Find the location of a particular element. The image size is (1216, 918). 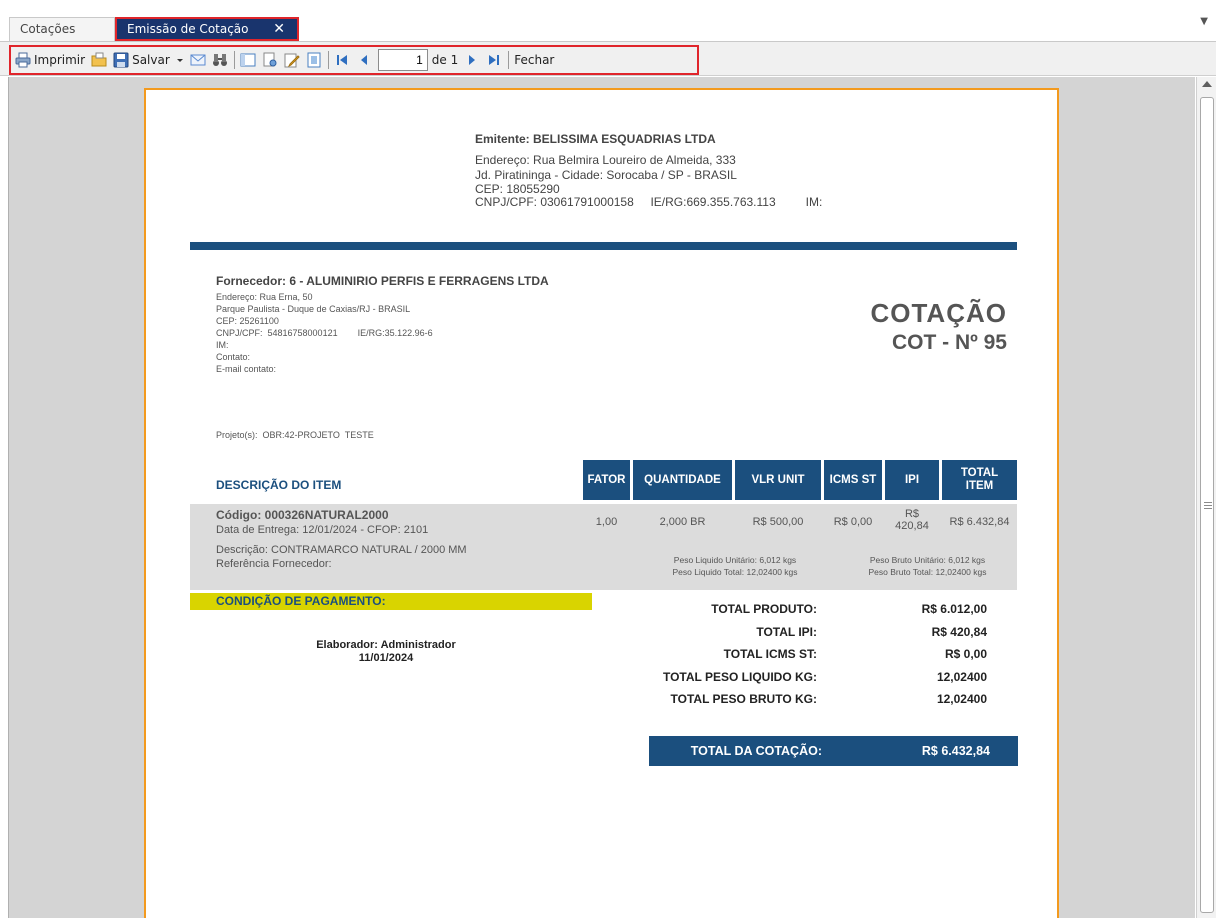

edit-button is located at coordinates (292, 60).